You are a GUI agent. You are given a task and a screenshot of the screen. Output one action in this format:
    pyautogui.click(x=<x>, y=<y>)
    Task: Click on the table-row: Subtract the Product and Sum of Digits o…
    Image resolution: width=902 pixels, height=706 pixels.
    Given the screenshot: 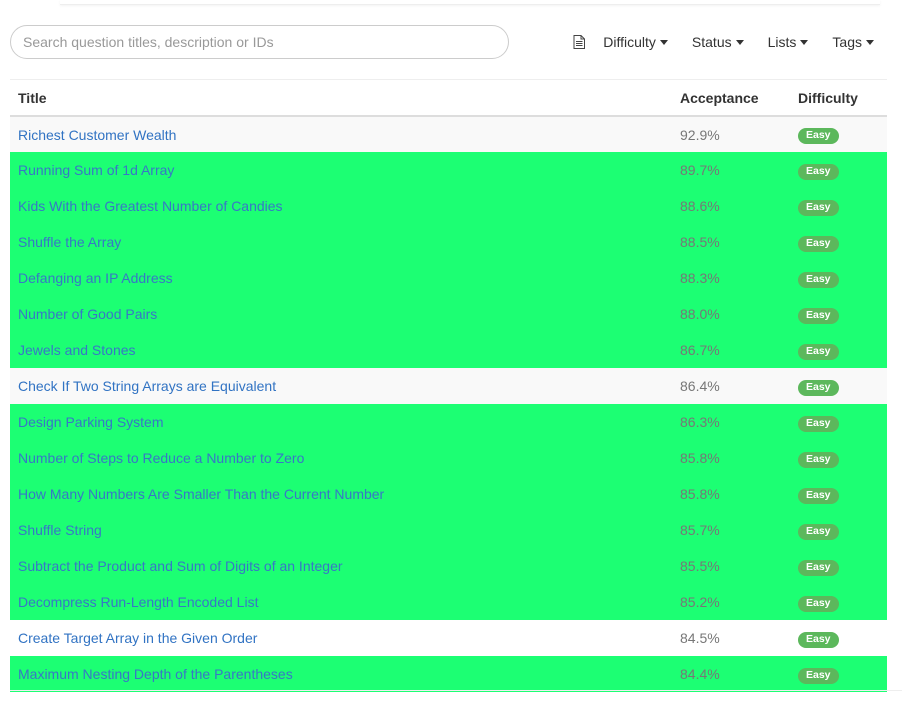 What is the action you would take?
    pyautogui.click(x=448, y=566)
    